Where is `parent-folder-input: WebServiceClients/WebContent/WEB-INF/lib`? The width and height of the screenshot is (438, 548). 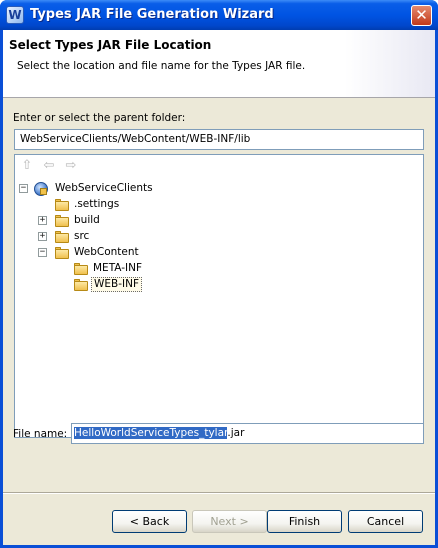 parent-folder-input: WebServiceClients/WebContent/WEB-INF/lib is located at coordinates (219, 139).